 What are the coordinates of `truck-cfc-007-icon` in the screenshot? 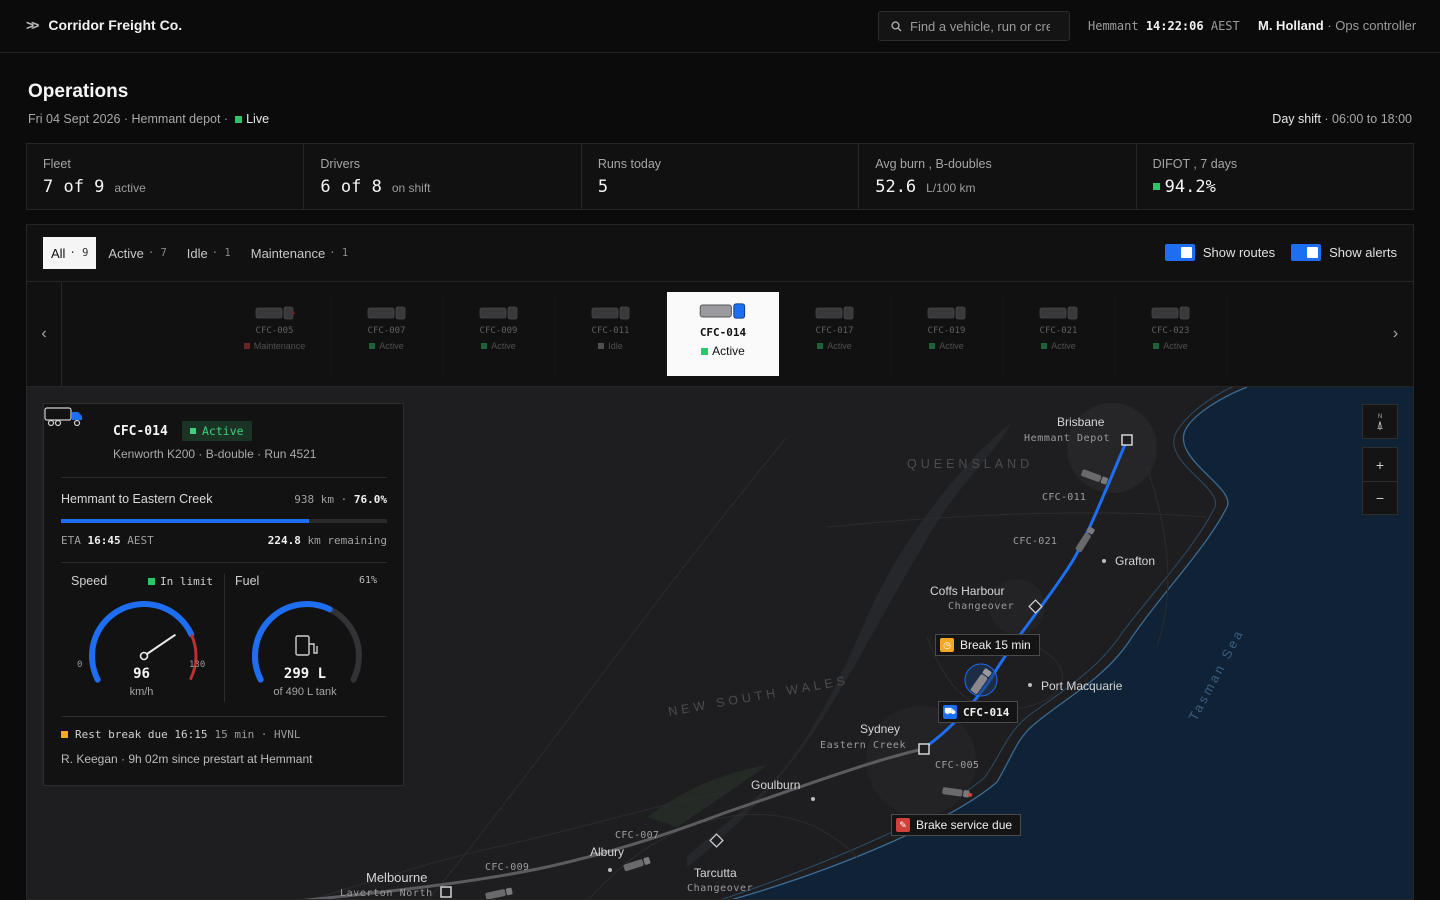 It's located at (637, 864).